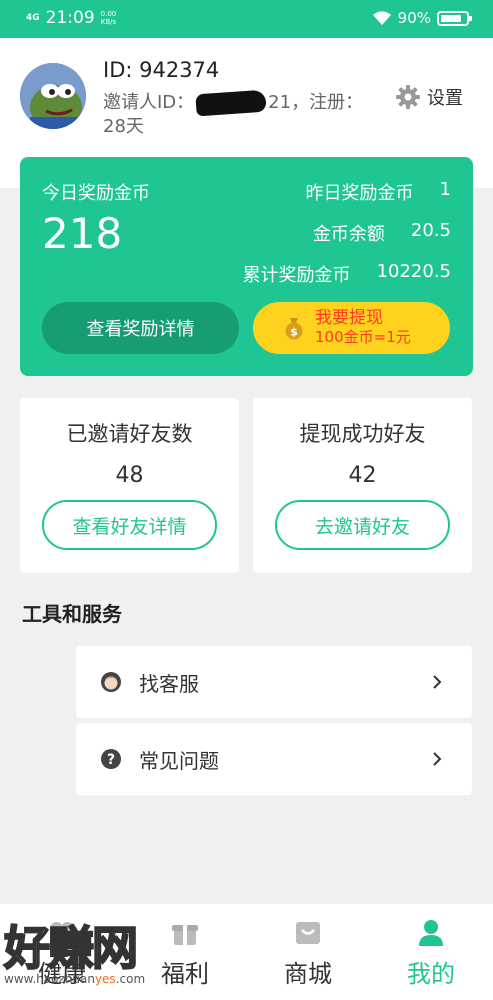  What do you see at coordinates (149, 102) in the screenshot?
I see `inviter-label: 邀请人ID：` at bounding box center [149, 102].